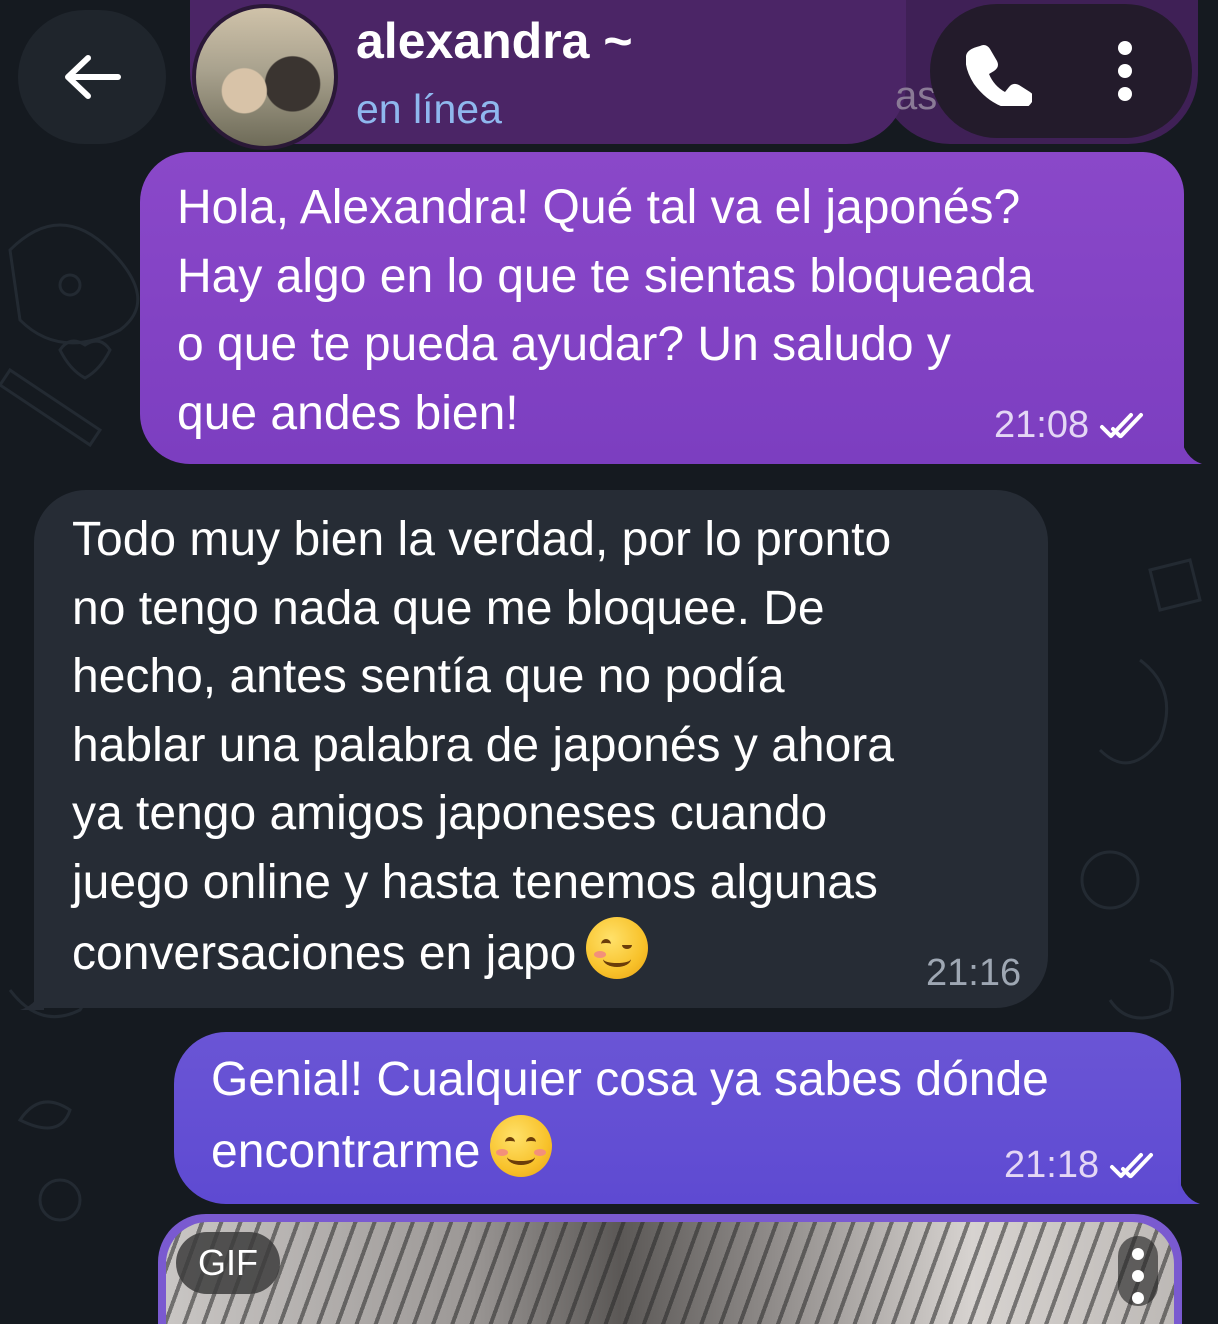 This screenshot has width=1218, height=1324. Describe the element at coordinates (617, 948) in the screenshot. I see `winking-face-emoji` at that location.